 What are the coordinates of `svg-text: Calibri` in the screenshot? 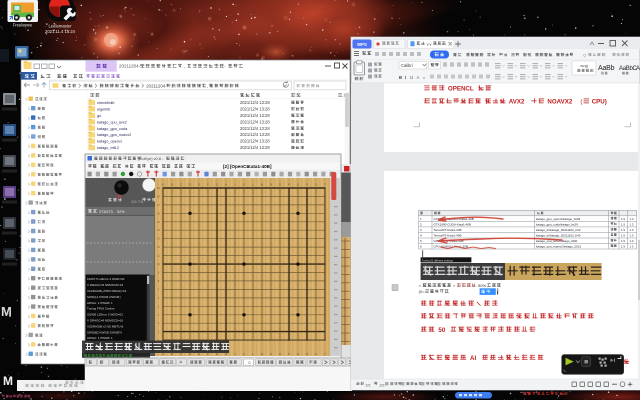 It's located at (407, 65).